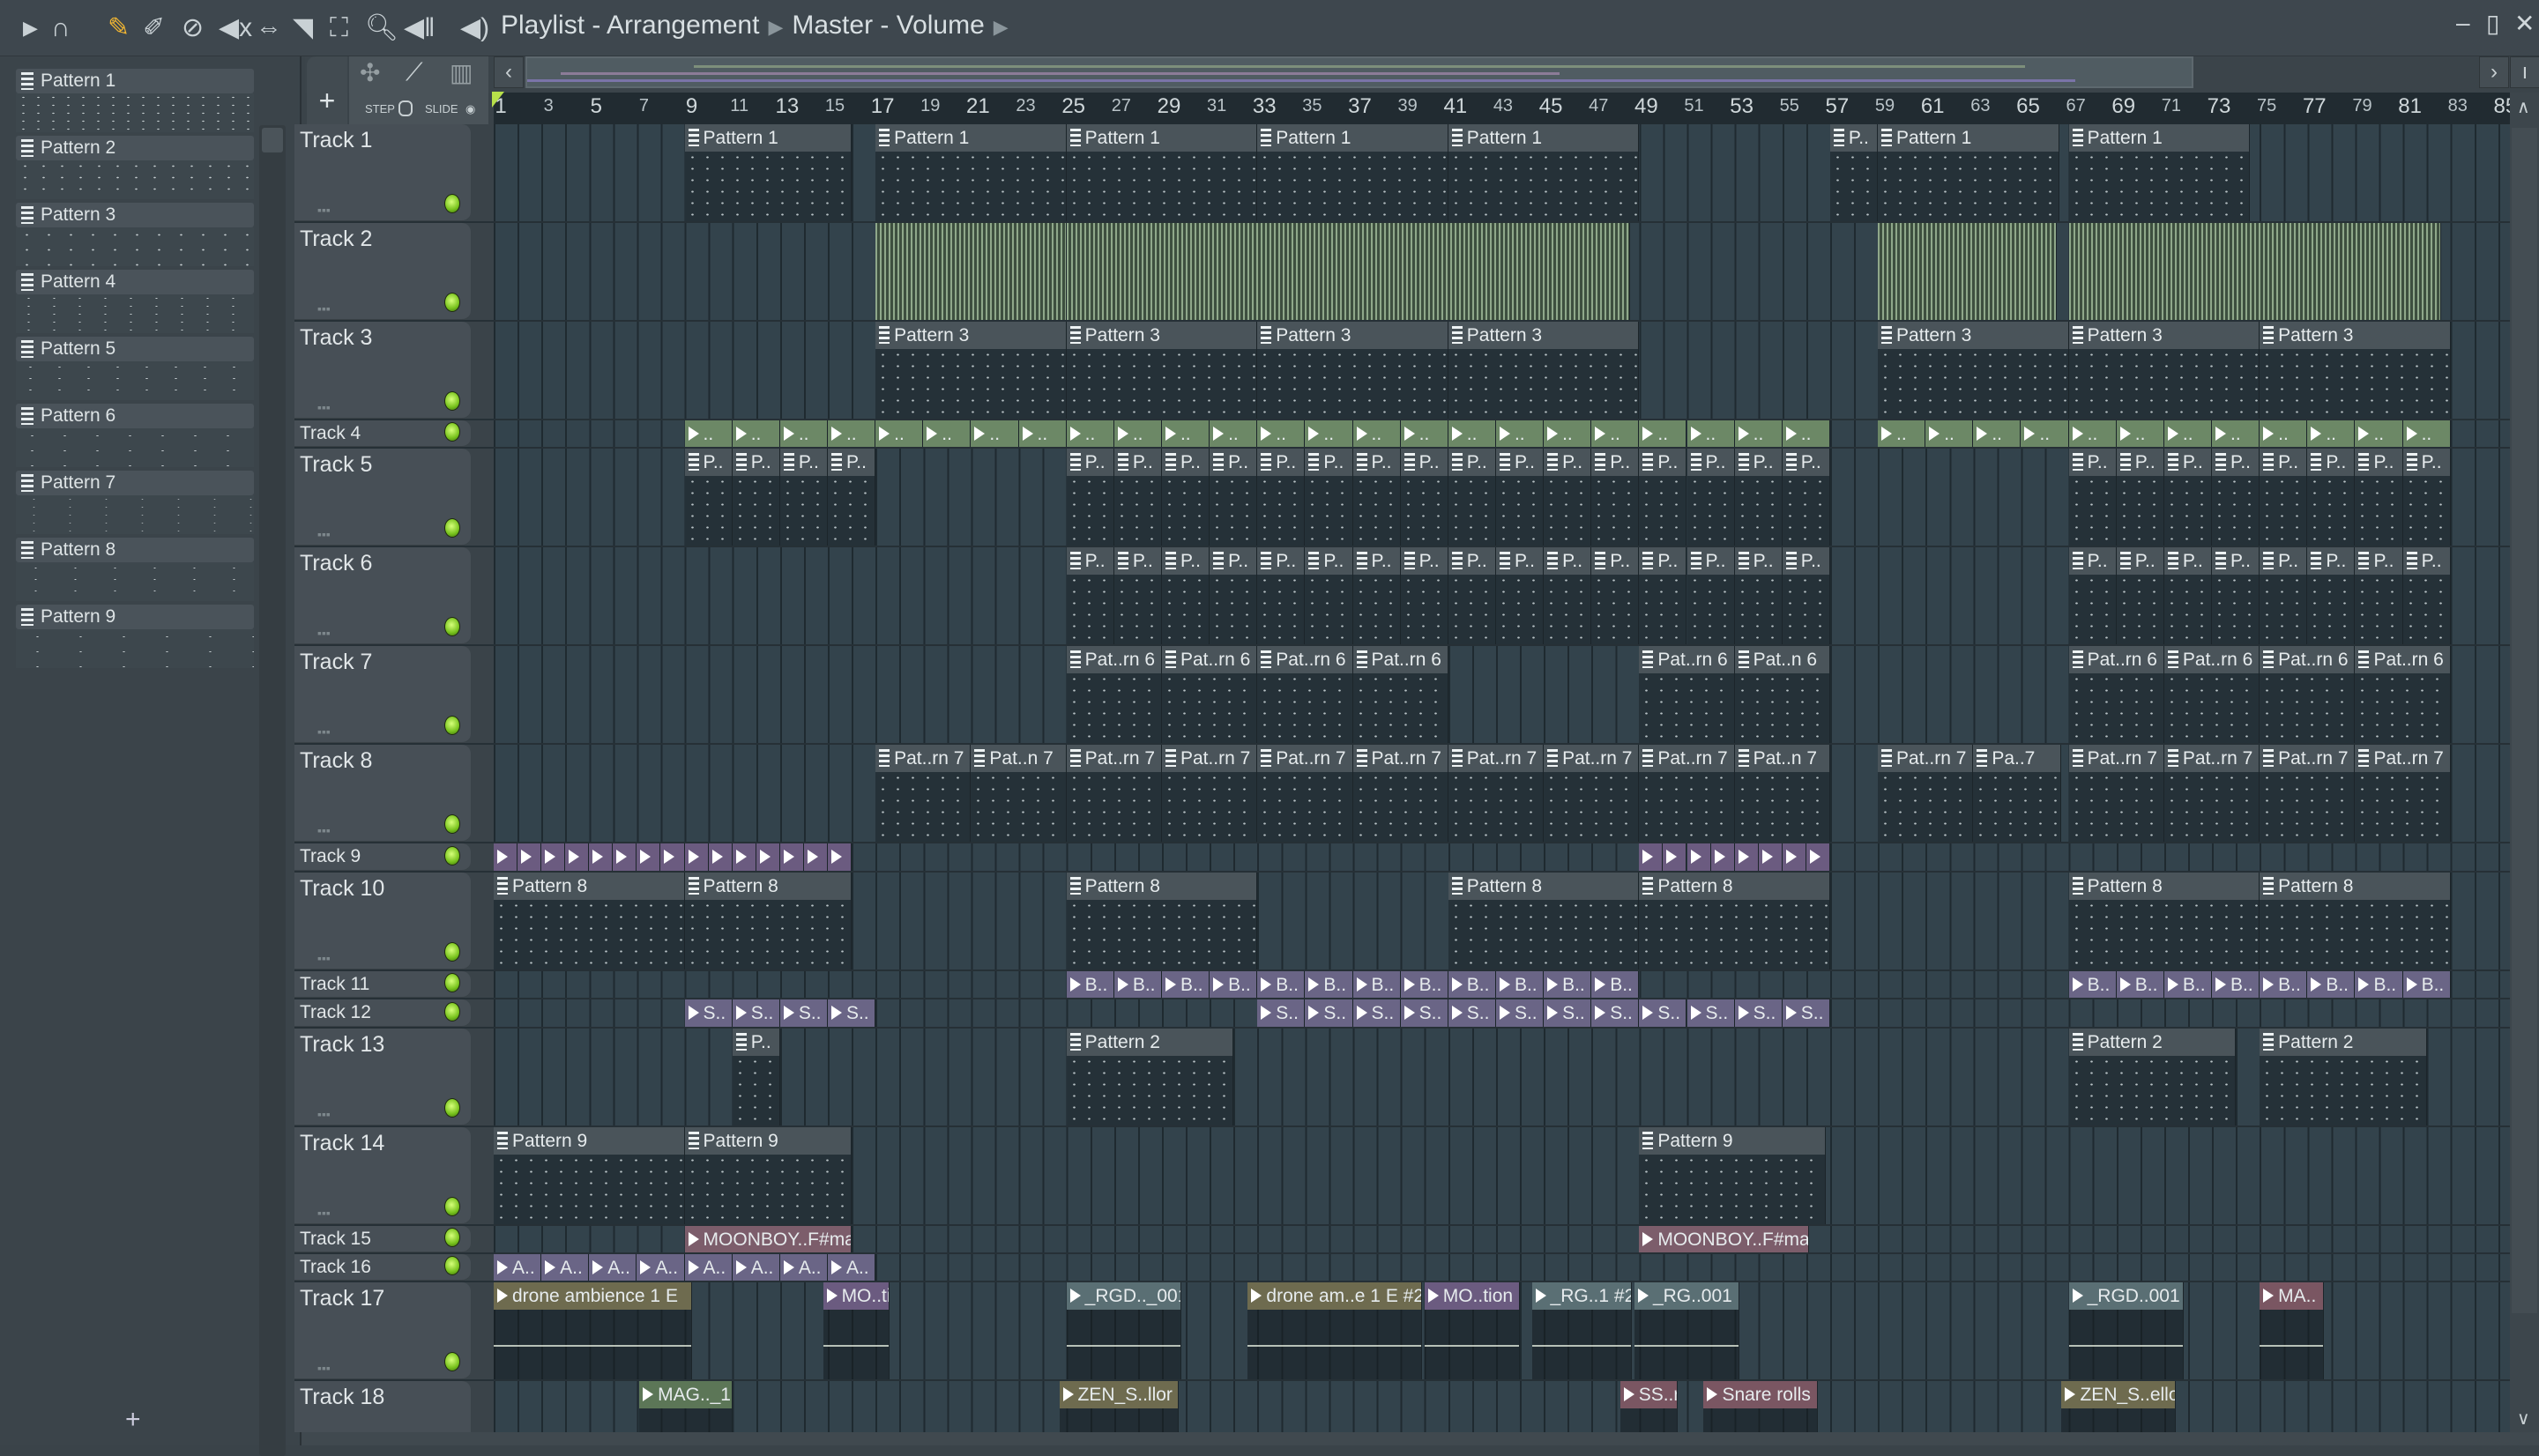 This screenshot has width=2539, height=1456. Describe the element at coordinates (61, 28) in the screenshot. I see `magnet-snap-icon: ∩` at that location.